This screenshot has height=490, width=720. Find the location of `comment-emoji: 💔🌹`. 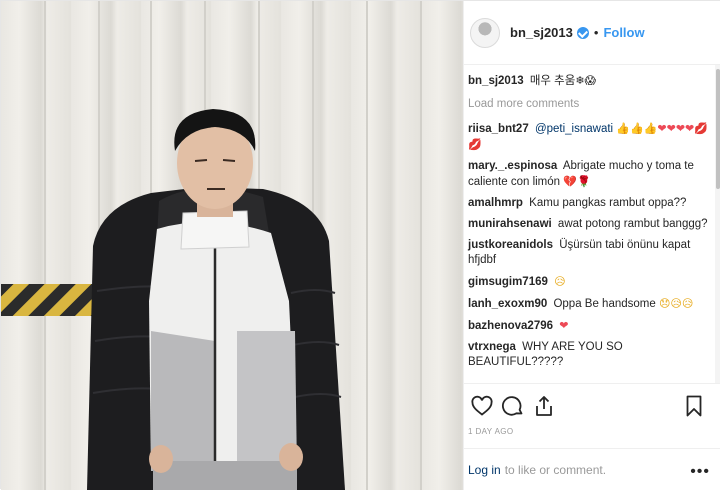

comment-emoji: 💔🌹 is located at coordinates (577, 181).